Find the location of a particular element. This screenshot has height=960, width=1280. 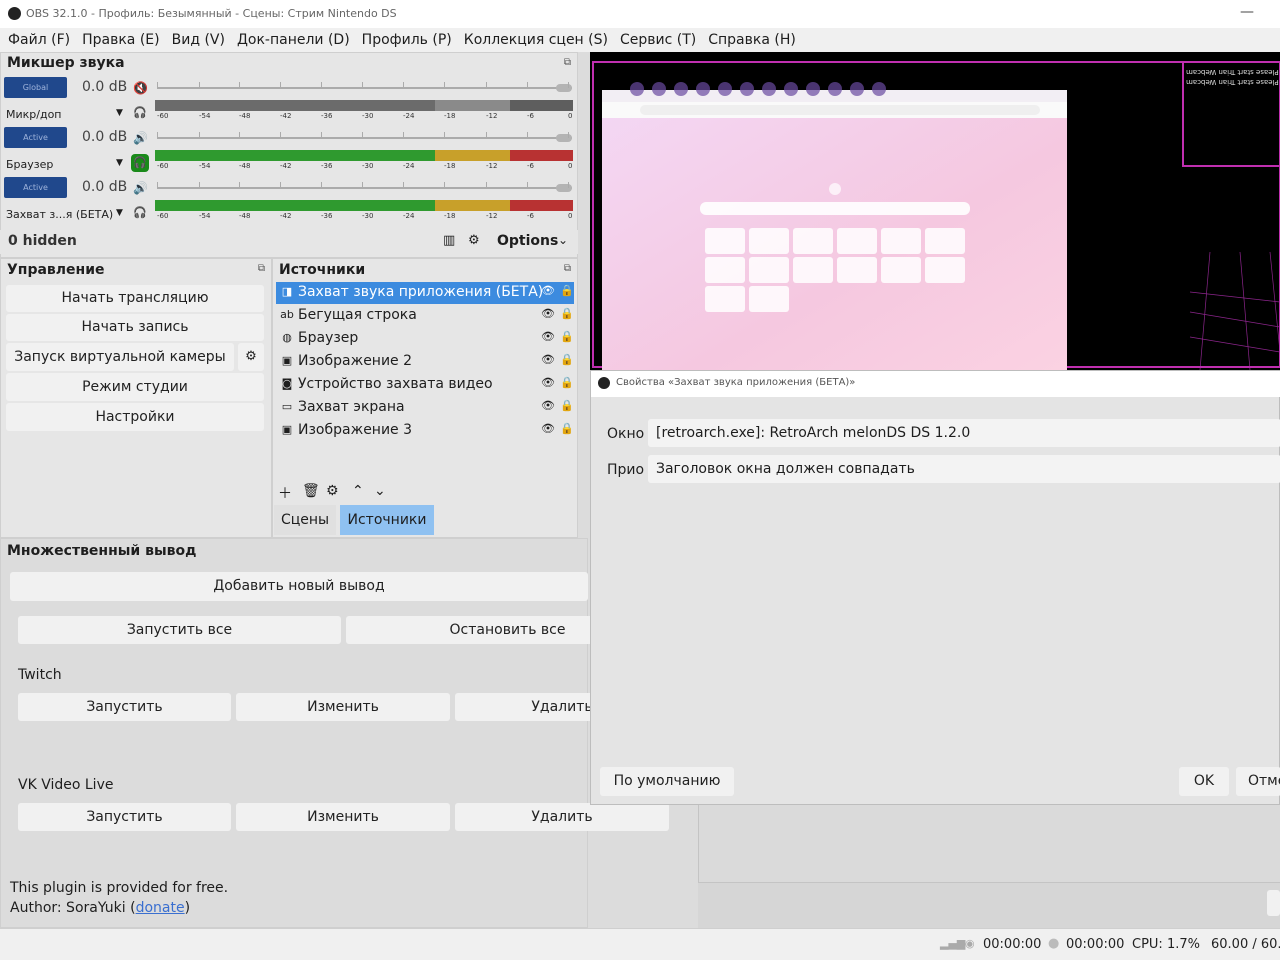

menu-profile: Профиль (P) is located at coordinates (407, 40).